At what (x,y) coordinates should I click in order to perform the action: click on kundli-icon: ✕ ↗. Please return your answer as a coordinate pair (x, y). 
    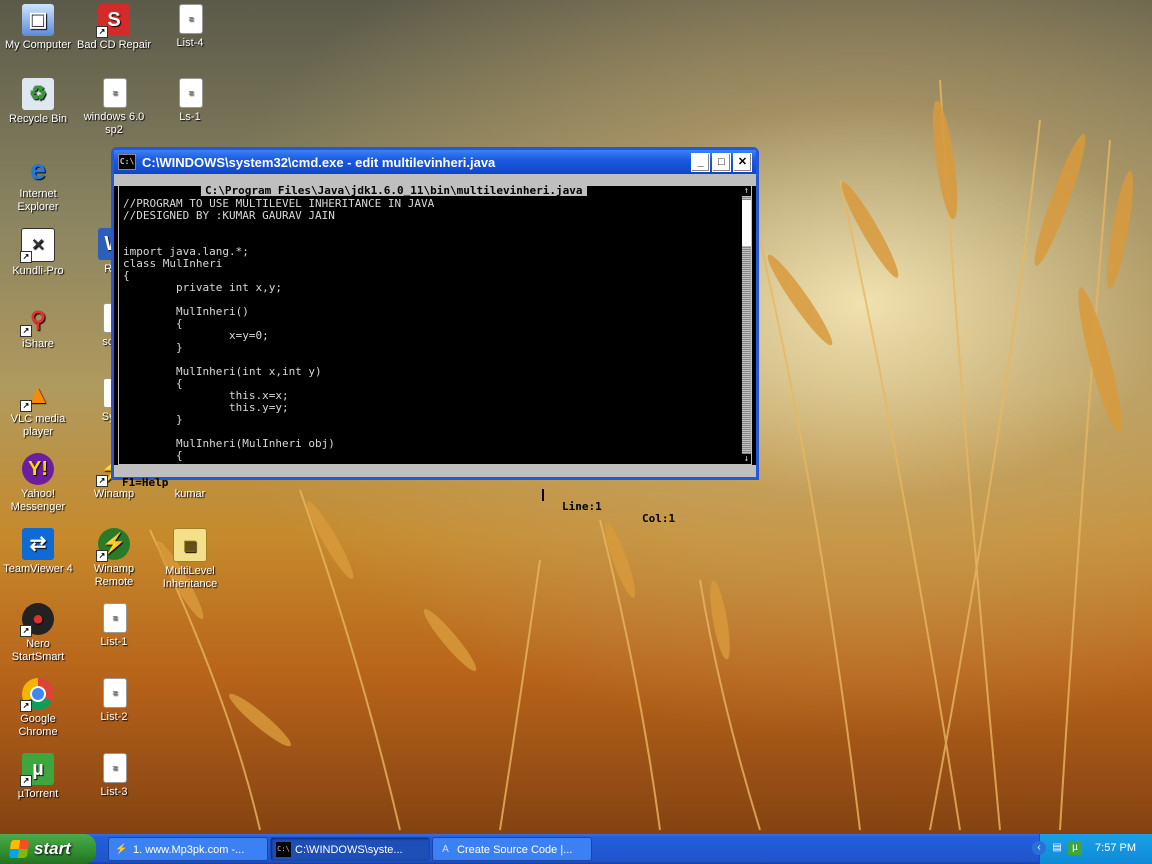
    Looking at the image, I should click on (37, 245).